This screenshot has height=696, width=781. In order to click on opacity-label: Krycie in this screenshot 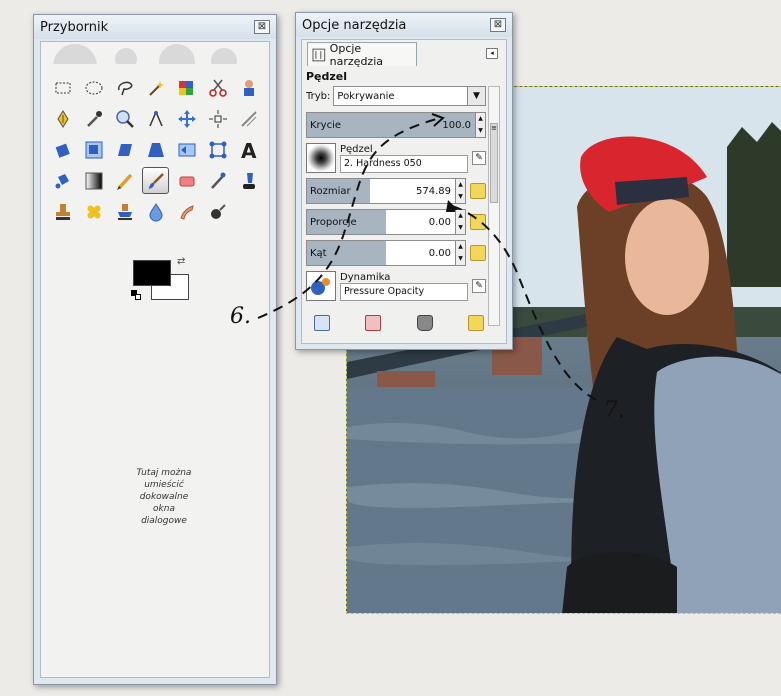, I will do `click(326, 125)`.